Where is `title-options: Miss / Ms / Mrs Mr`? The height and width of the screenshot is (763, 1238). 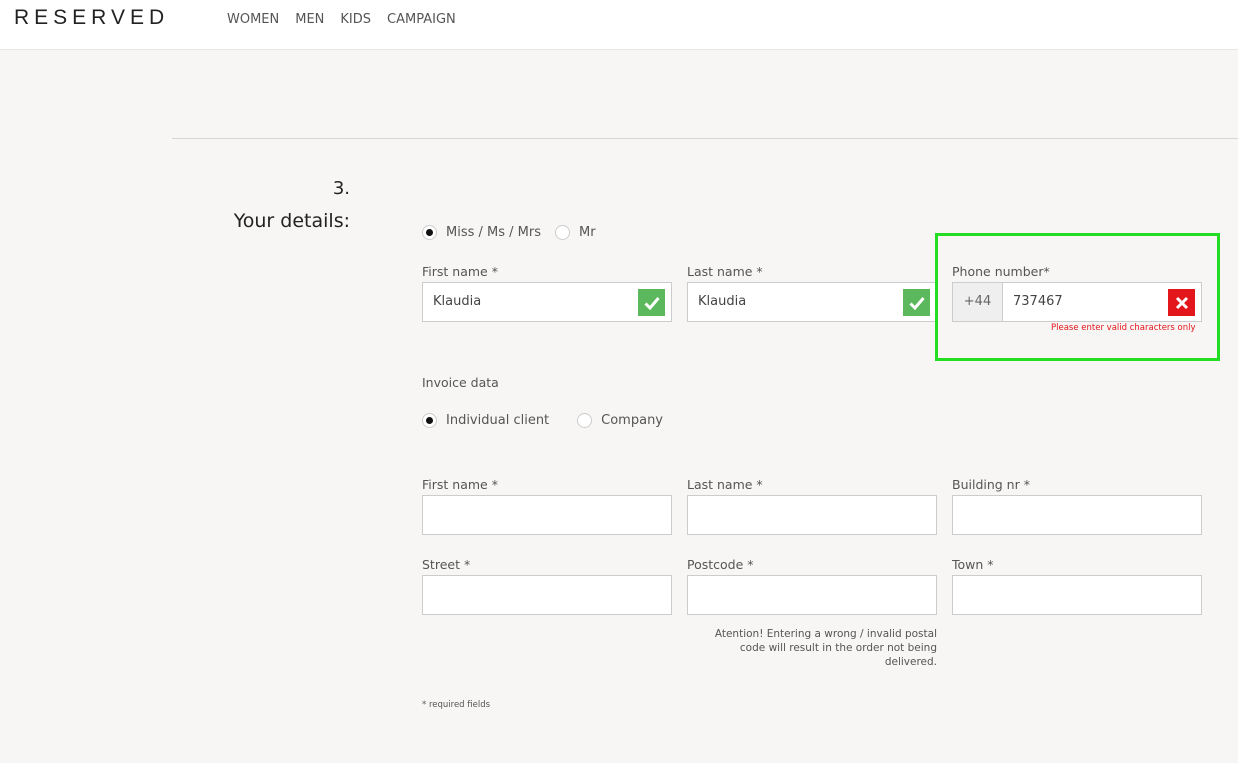 title-options: Miss / Ms / Mrs Mr is located at coordinates (516, 232).